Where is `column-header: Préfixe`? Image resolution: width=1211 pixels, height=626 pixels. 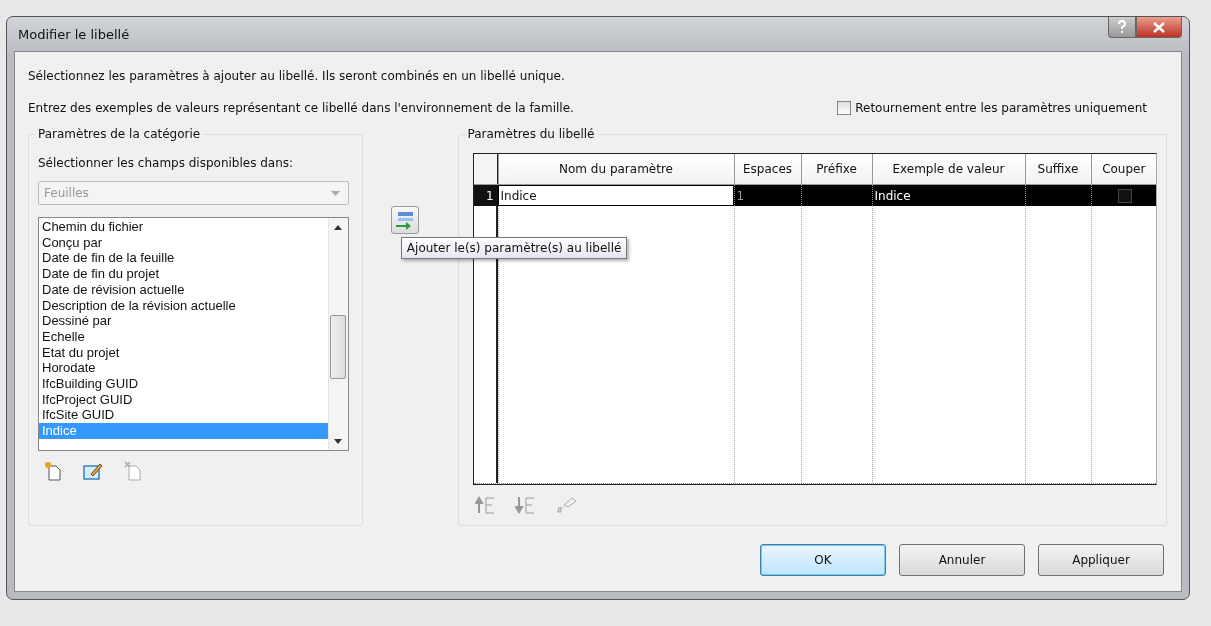
column-header: Préfixe is located at coordinates (836, 169).